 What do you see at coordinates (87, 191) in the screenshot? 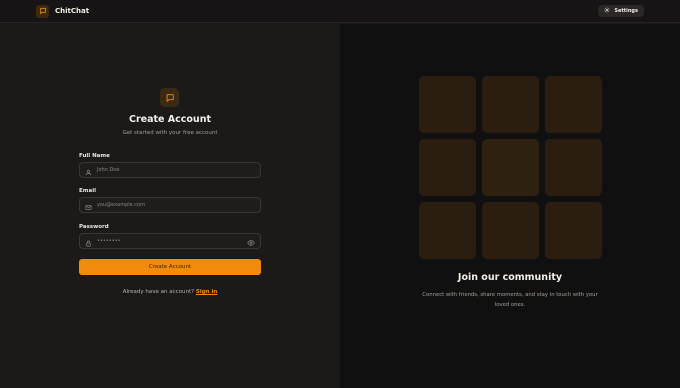
I see `email-label: Email` at bounding box center [87, 191].